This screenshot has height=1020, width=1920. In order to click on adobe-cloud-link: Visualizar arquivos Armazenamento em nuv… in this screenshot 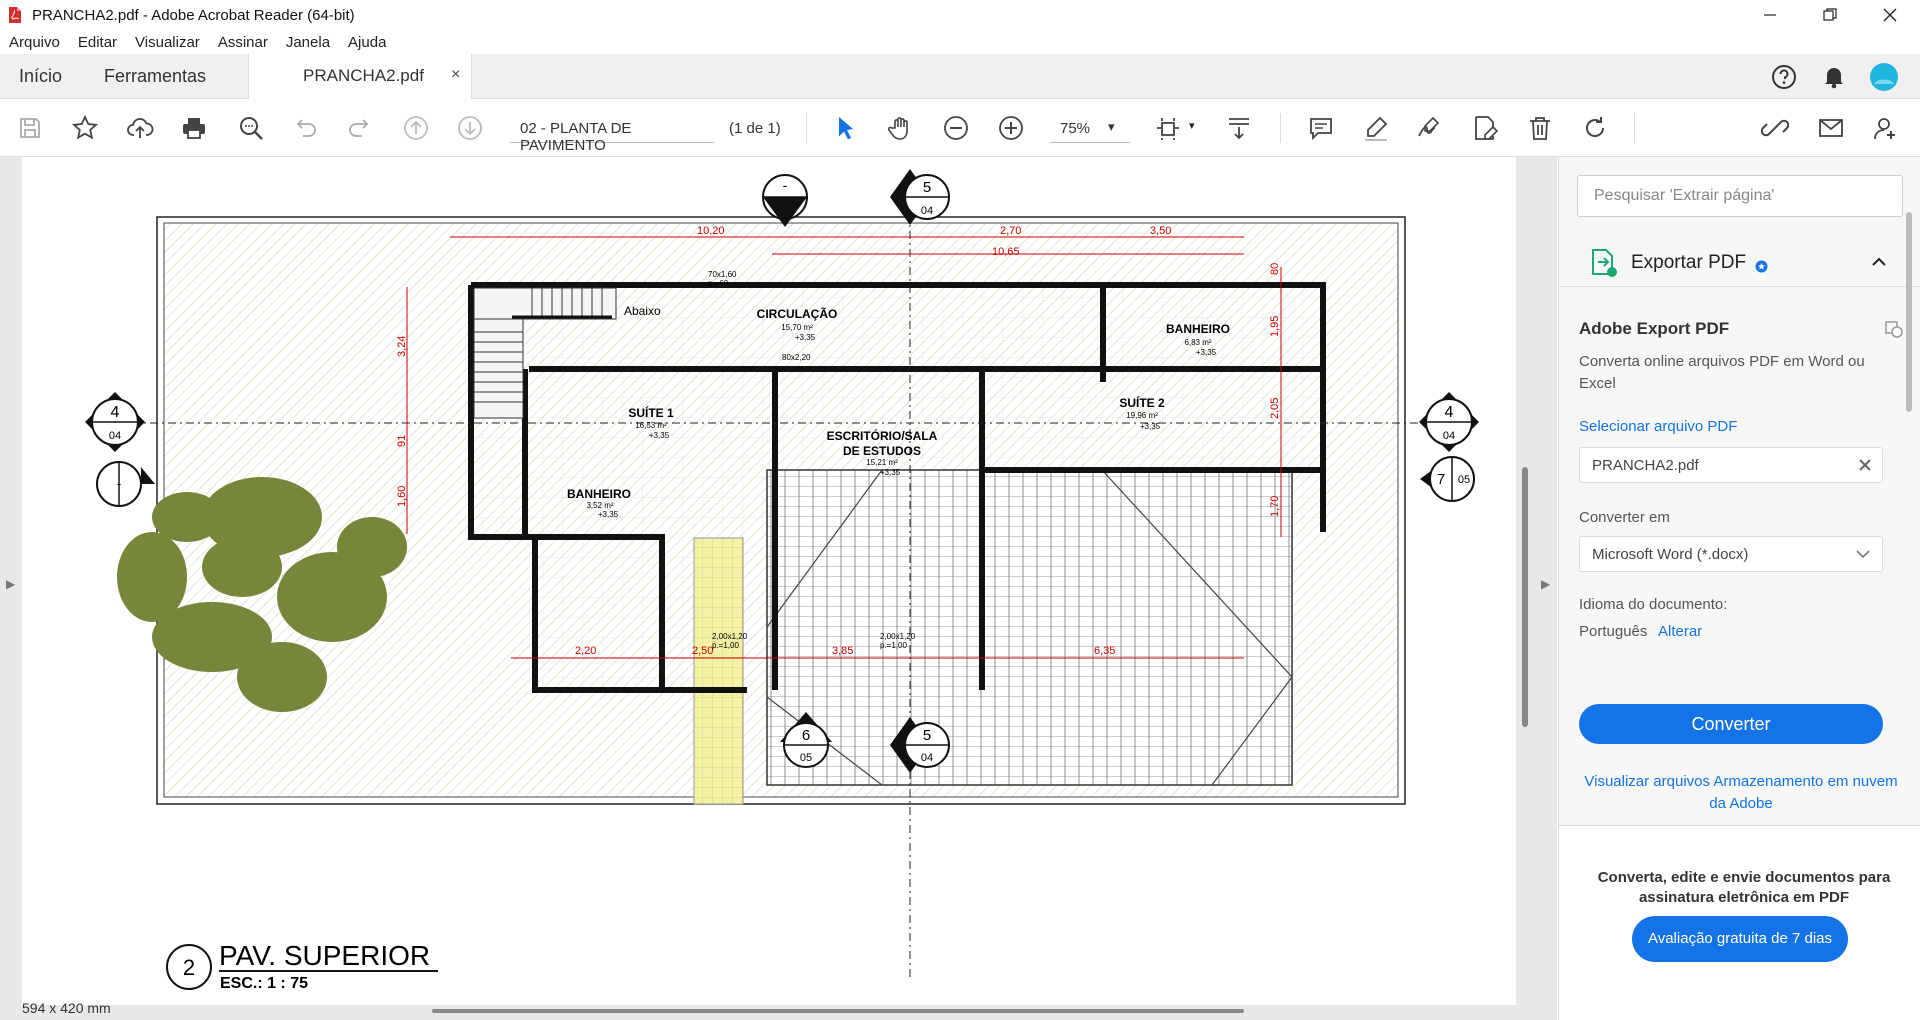, I will do `click(1741, 793)`.